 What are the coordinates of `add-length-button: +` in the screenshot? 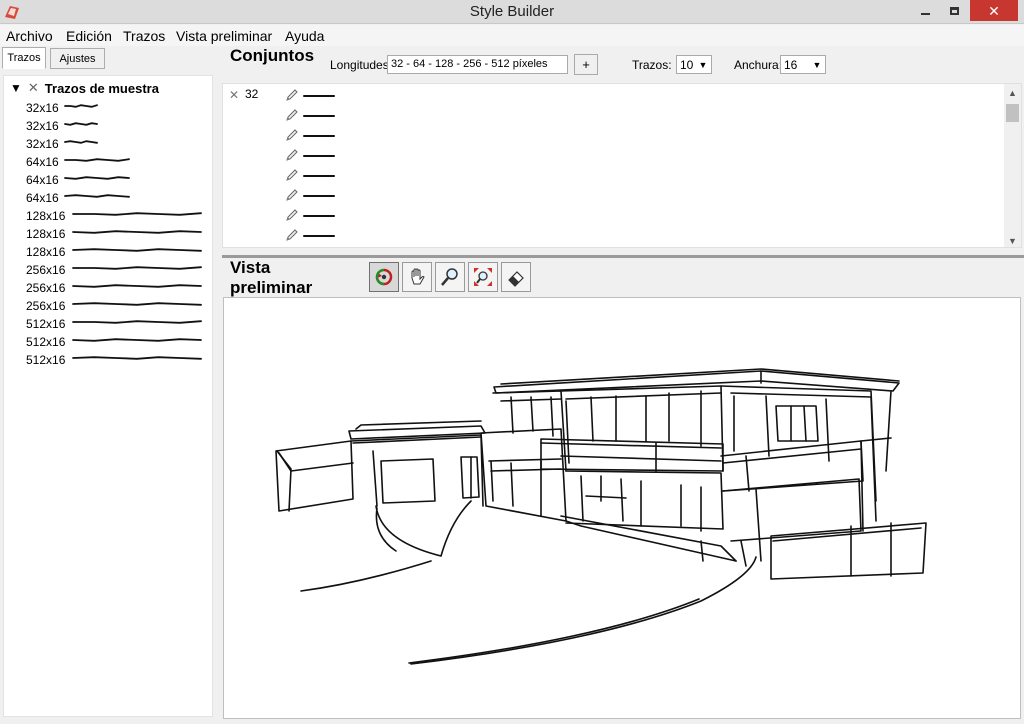 It's located at (586, 64).